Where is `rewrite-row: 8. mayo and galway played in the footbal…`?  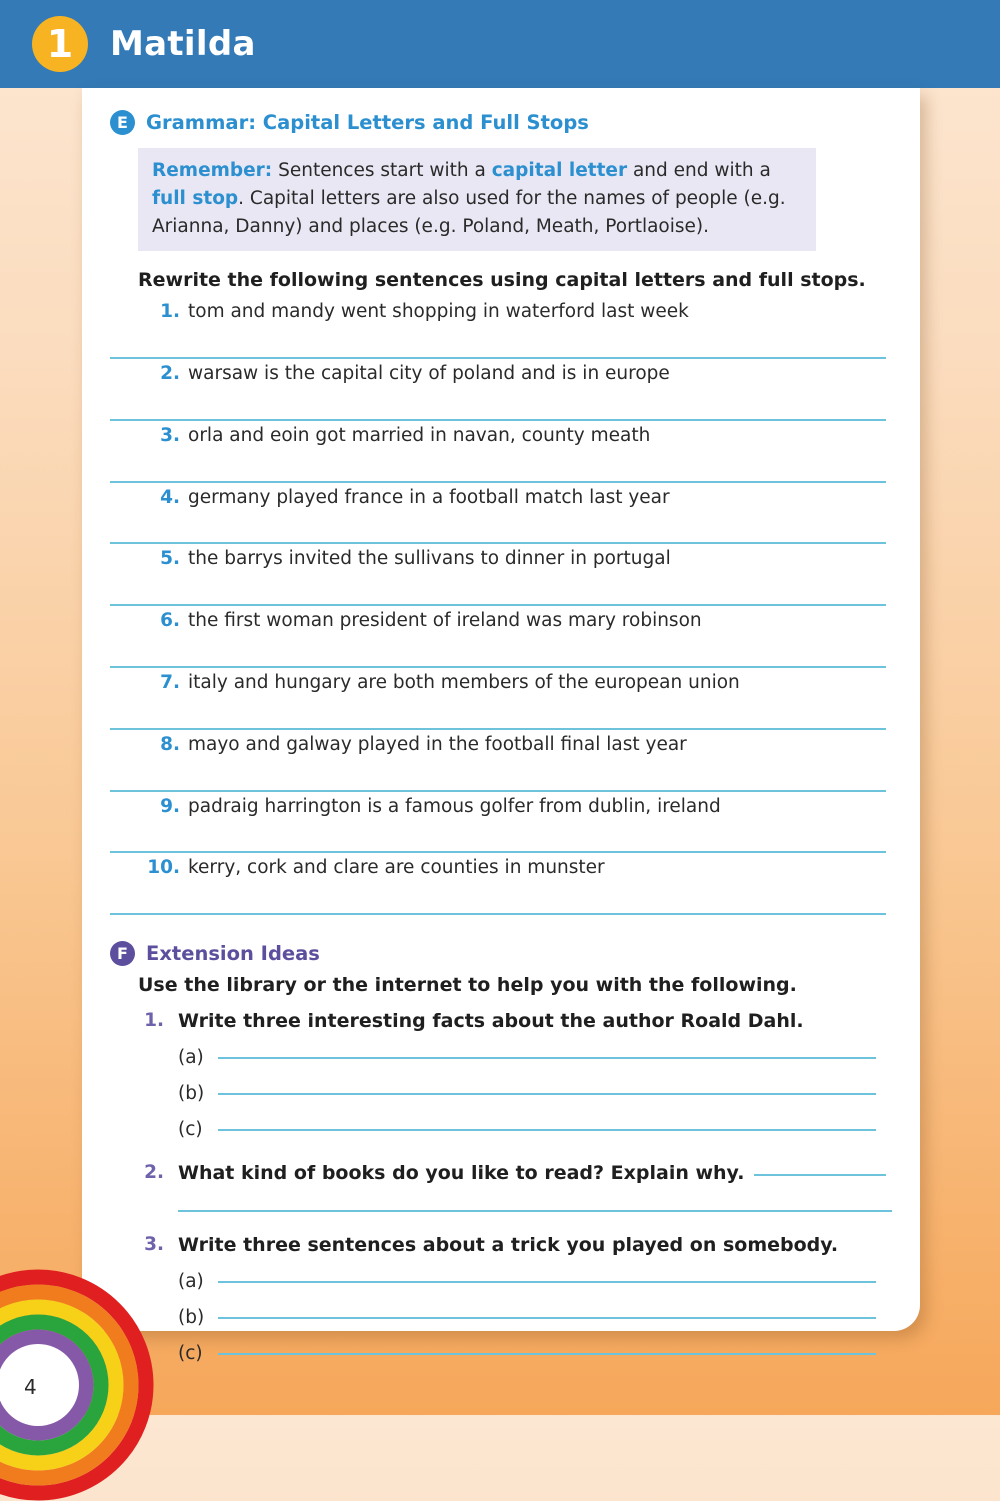 rewrite-row: 8. mayo and galway played in the footbal… is located at coordinates (498, 761).